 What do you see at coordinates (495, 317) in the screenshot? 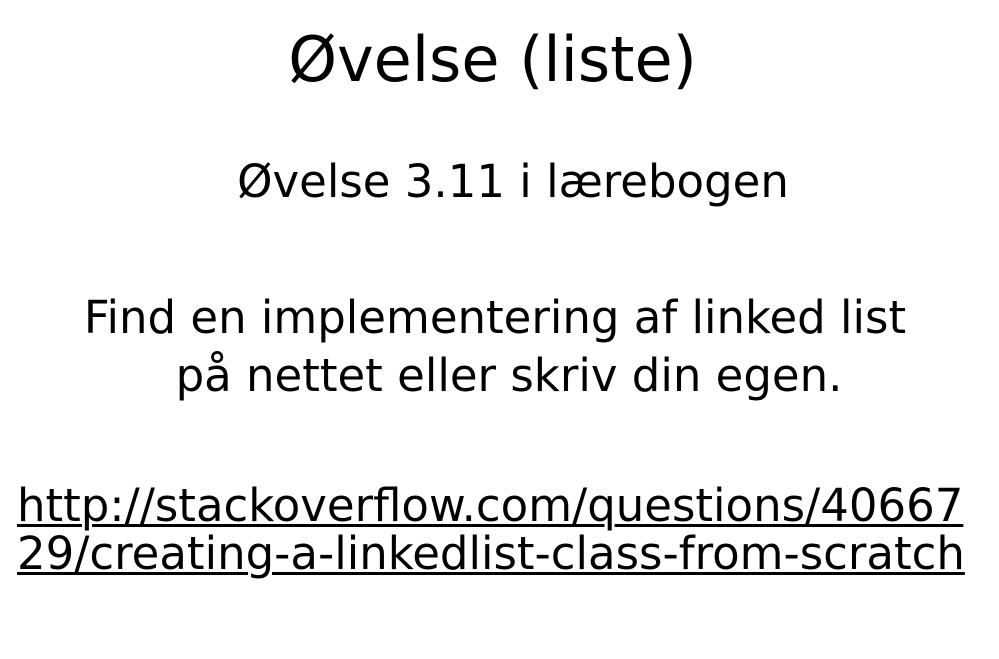
I see `instruction-line-1: Find en implementering af linked list` at bounding box center [495, 317].